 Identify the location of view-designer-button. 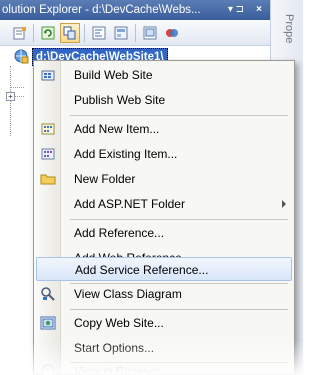
(121, 33).